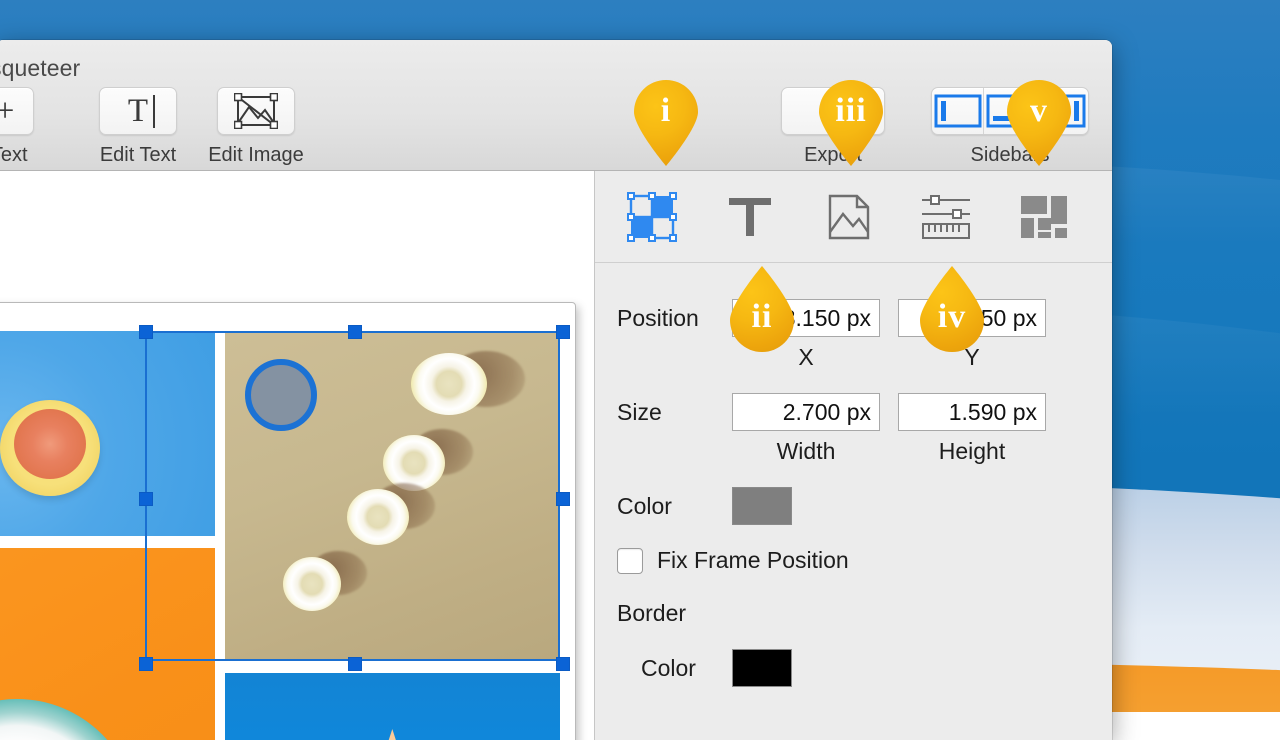  Describe the element at coordinates (753, 560) in the screenshot. I see `fix-frame-position-label: Fix Frame Position` at that location.